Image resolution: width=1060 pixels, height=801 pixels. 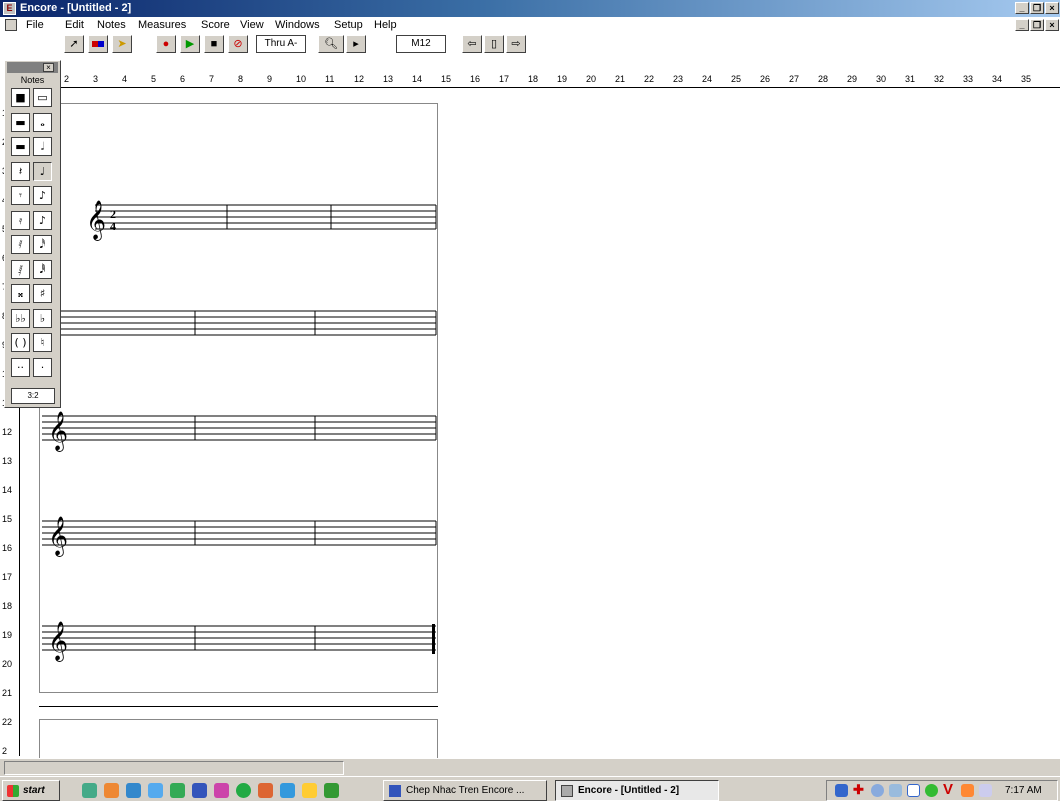 I want to click on time-signature-bottom: 4, so click(x=113, y=226).